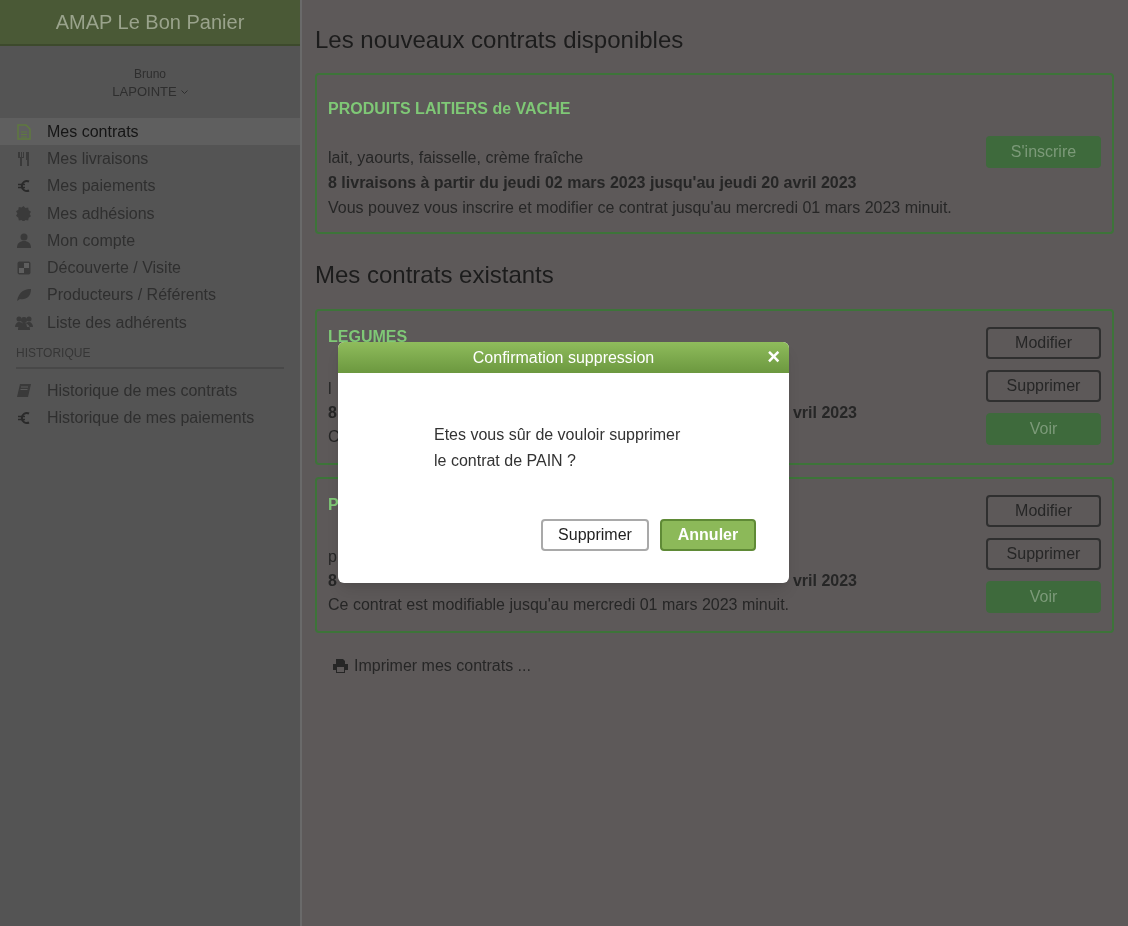 The image size is (1128, 926). I want to click on users-icon, so click(23, 323).